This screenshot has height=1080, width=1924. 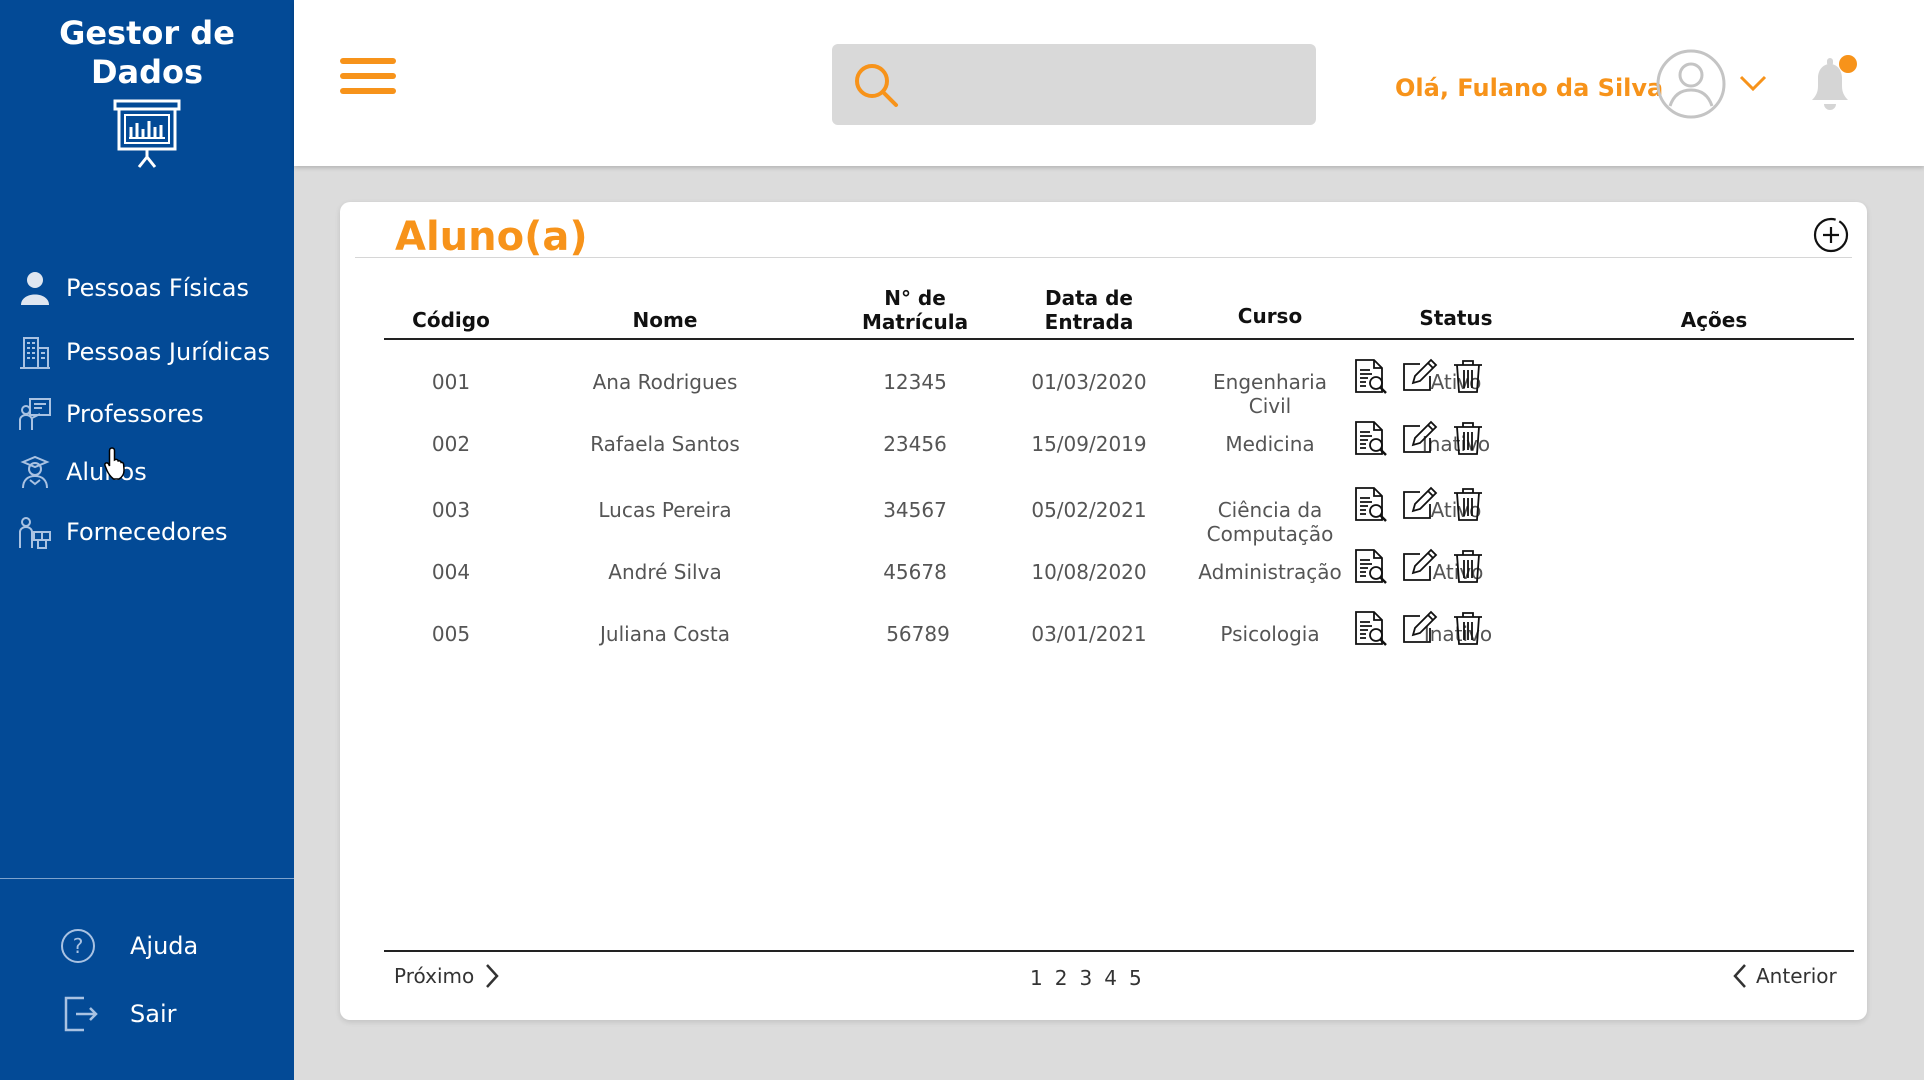 What do you see at coordinates (1831, 235) in the screenshot?
I see `add-circle-icon` at bounding box center [1831, 235].